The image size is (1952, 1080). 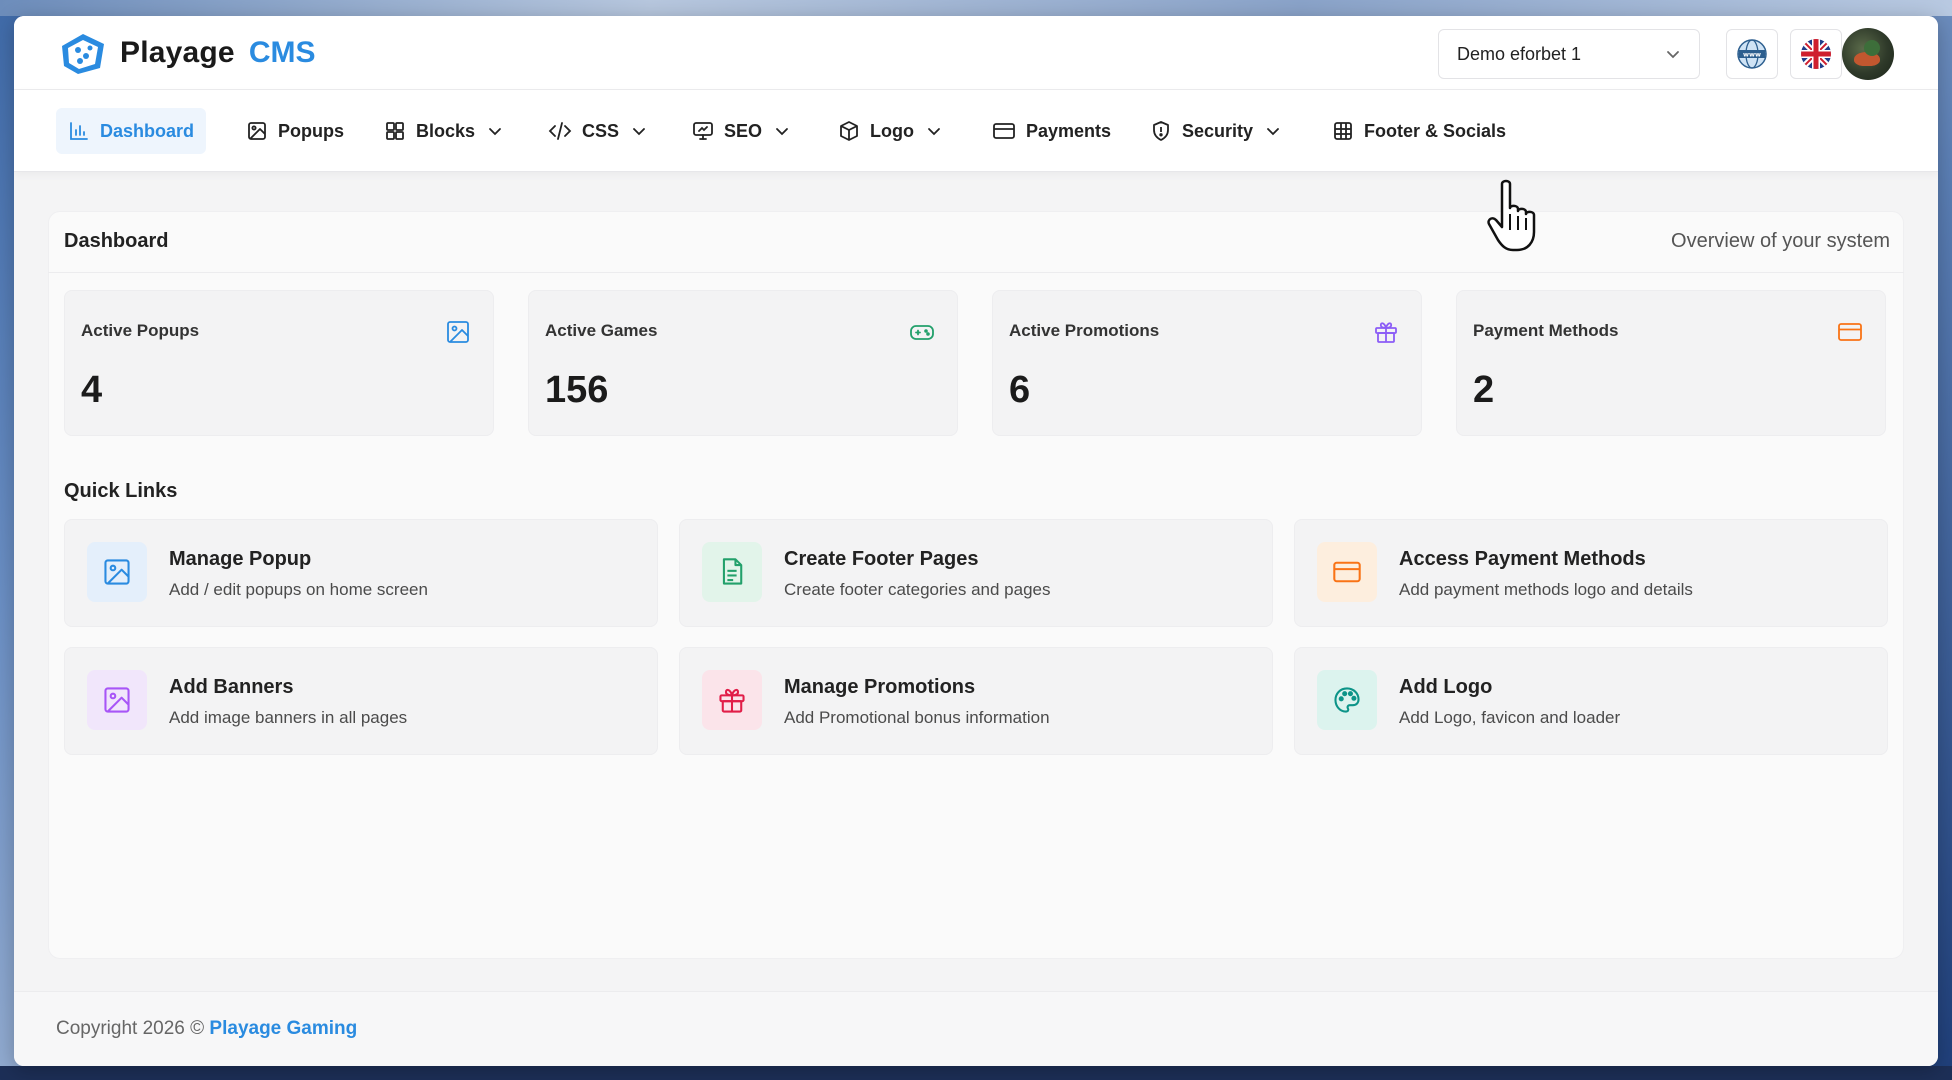 What do you see at coordinates (177, 52) in the screenshot?
I see `brand-name: Playage` at bounding box center [177, 52].